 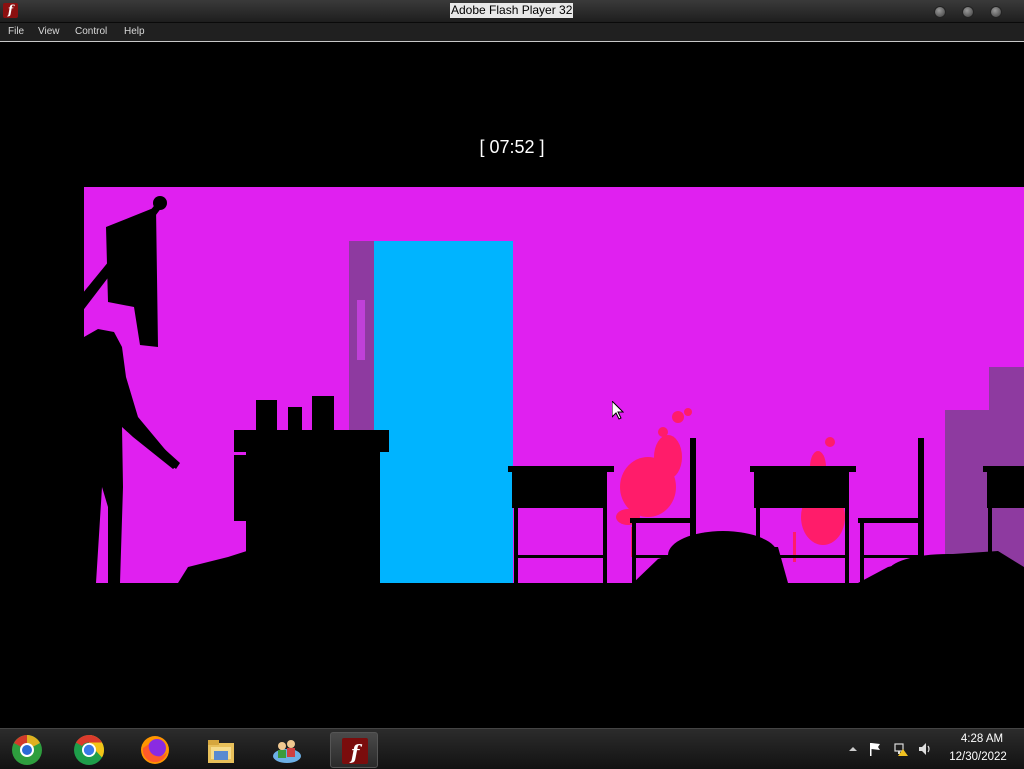 What do you see at coordinates (853, 749) in the screenshot?
I see `show-hidden-icons-chevron-icon` at bounding box center [853, 749].